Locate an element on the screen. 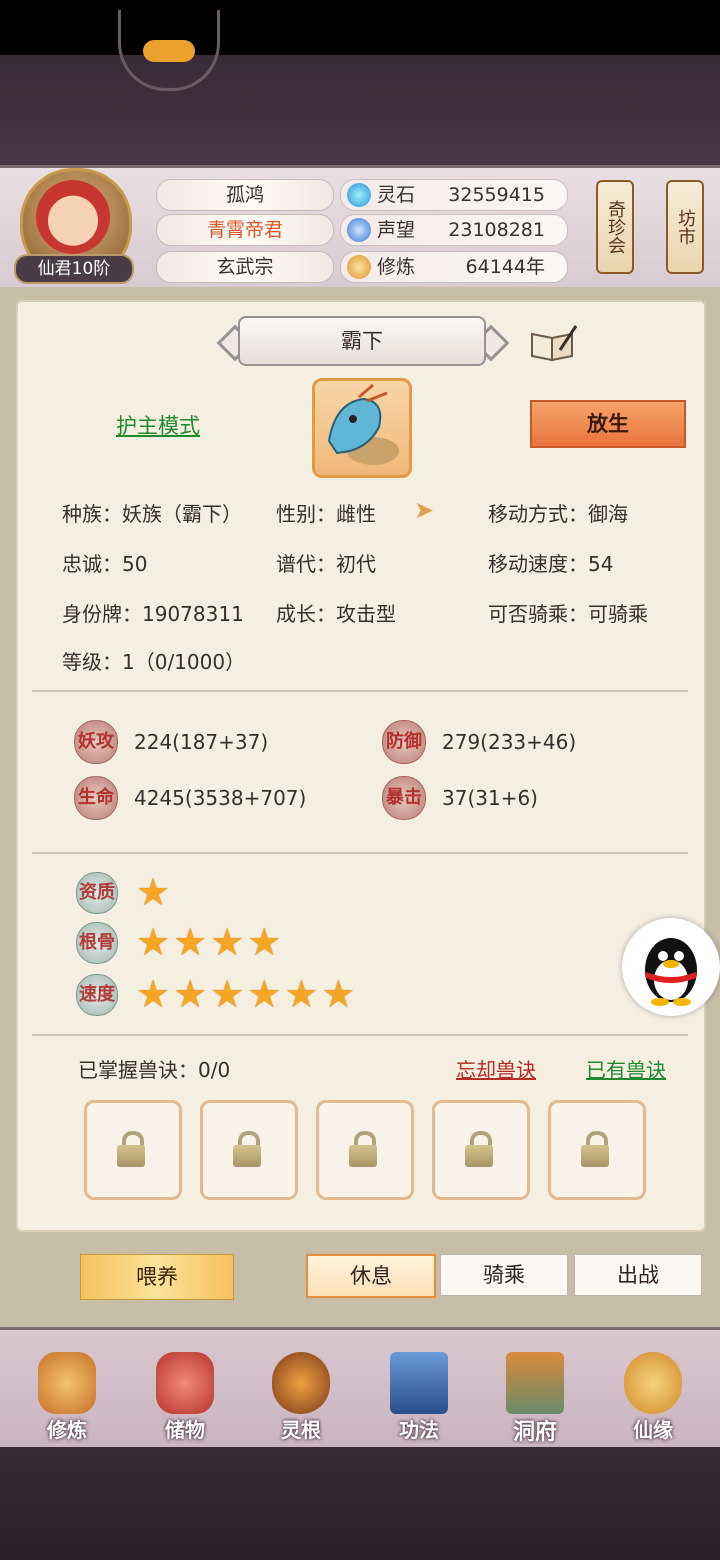  resource-label: 声望 is located at coordinates (396, 230).